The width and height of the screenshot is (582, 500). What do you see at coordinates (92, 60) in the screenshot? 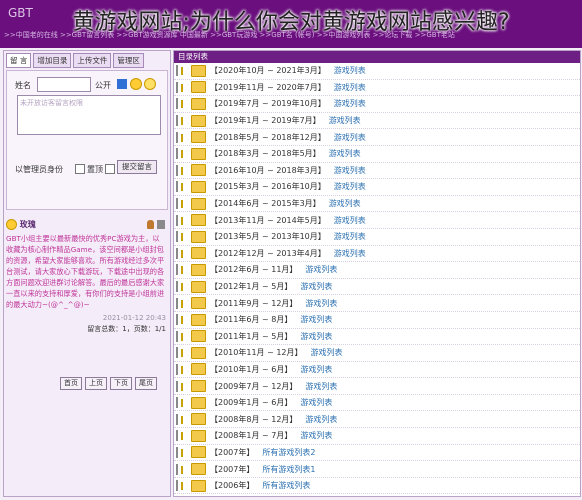
I see `tab-upload-file: 上传文件` at bounding box center [92, 60].